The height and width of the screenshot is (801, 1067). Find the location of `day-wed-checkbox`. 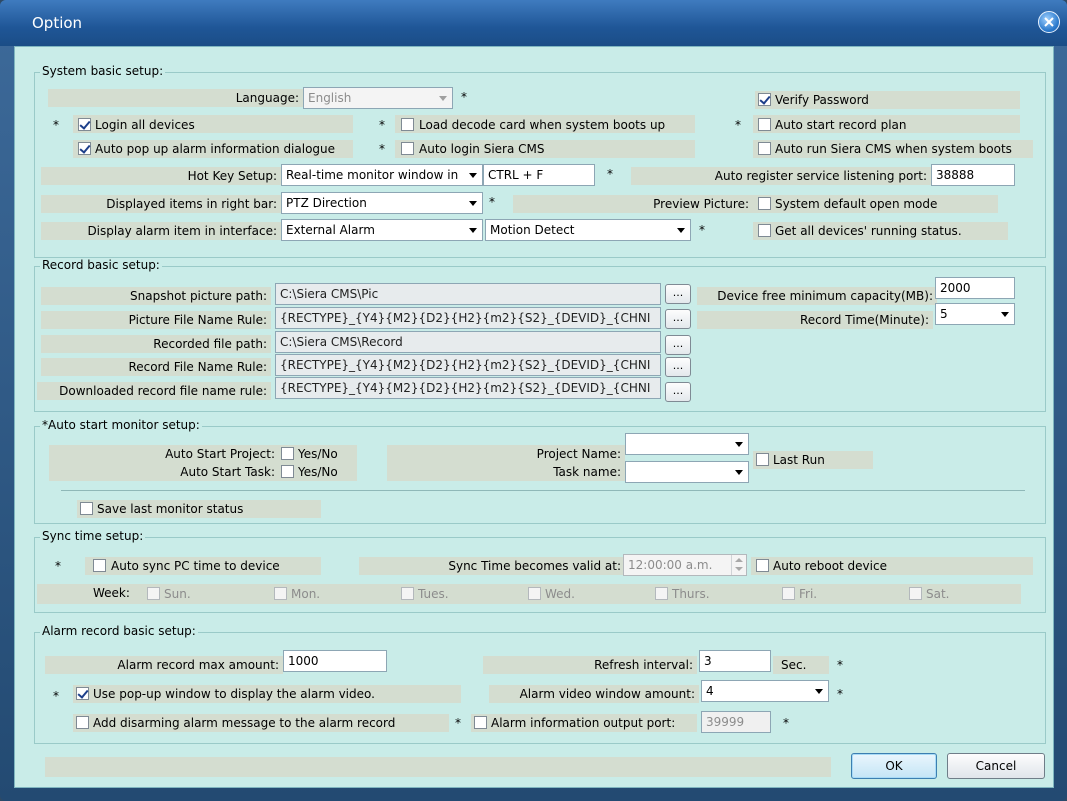

day-wed-checkbox is located at coordinates (534, 593).